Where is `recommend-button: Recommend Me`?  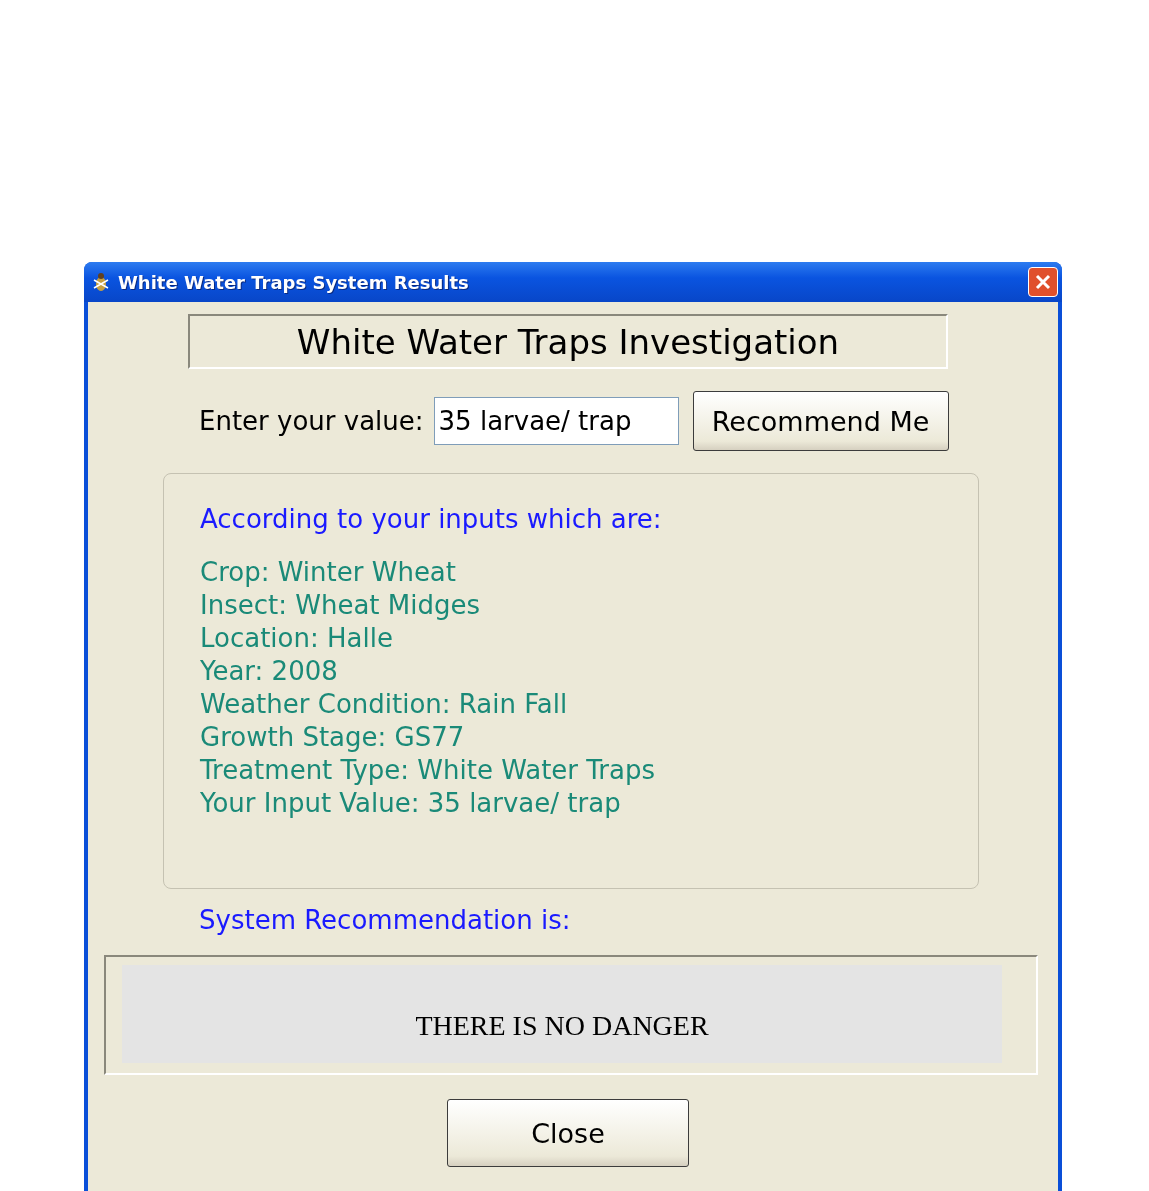
recommend-button: Recommend Me is located at coordinates (820, 421).